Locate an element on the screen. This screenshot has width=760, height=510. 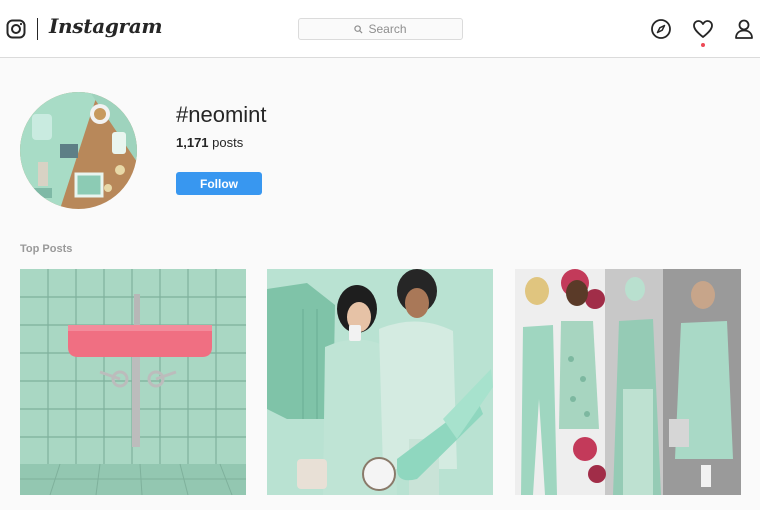
search-input: Search is located at coordinates (380, 29).